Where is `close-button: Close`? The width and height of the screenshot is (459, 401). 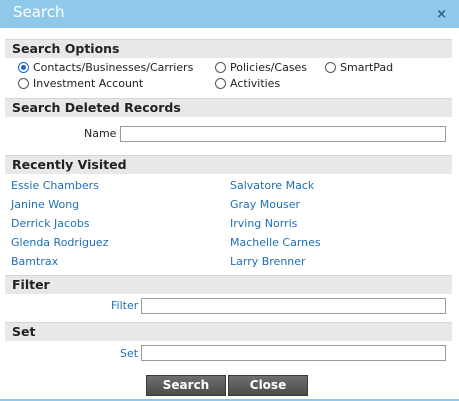
close-button: Close is located at coordinates (268, 385).